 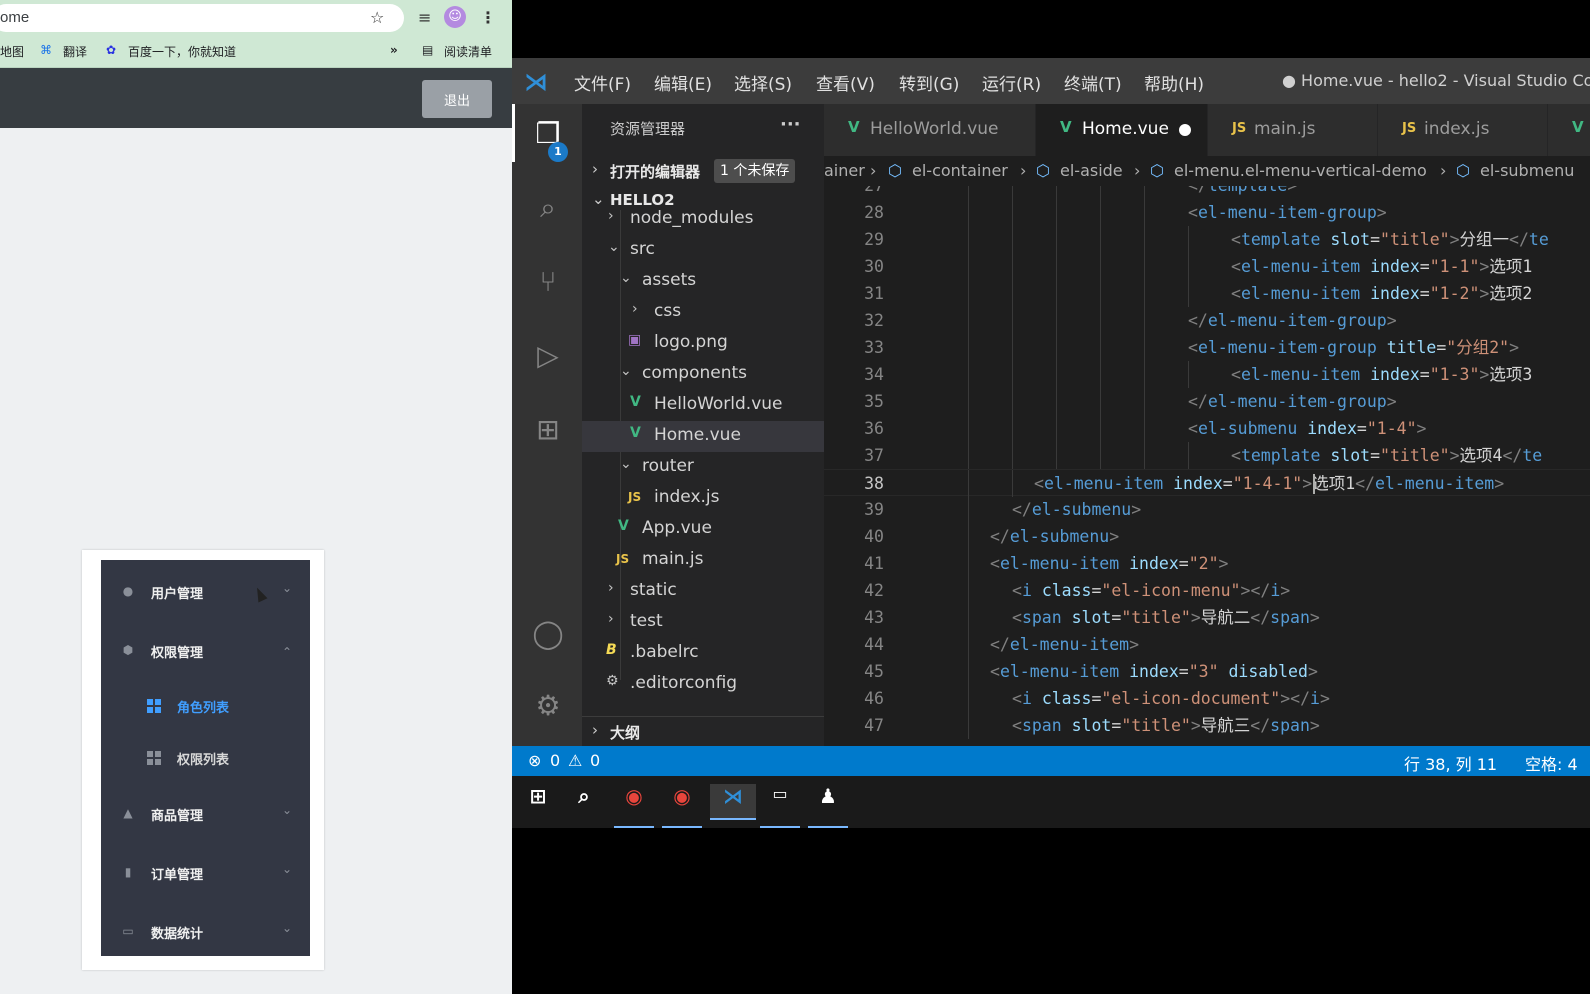 I want to click on menu-item-permission-management: ⬢ 权限管理 ⌃, so click(x=205, y=651).